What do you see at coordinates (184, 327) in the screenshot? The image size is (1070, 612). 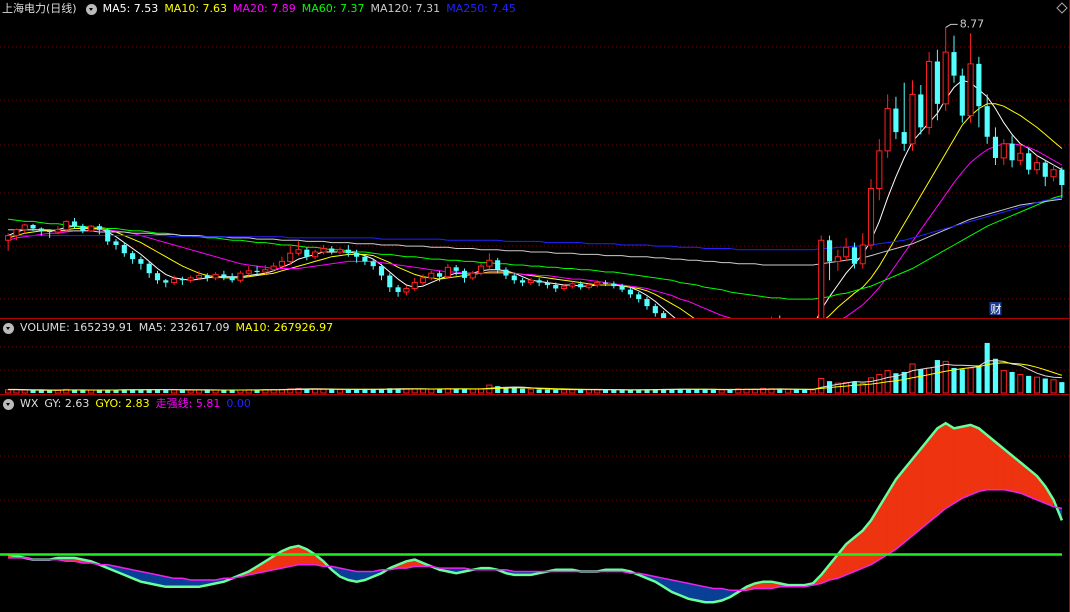 I see `indicator-ma5: MA5: 232617.09` at bounding box center [184, 327].